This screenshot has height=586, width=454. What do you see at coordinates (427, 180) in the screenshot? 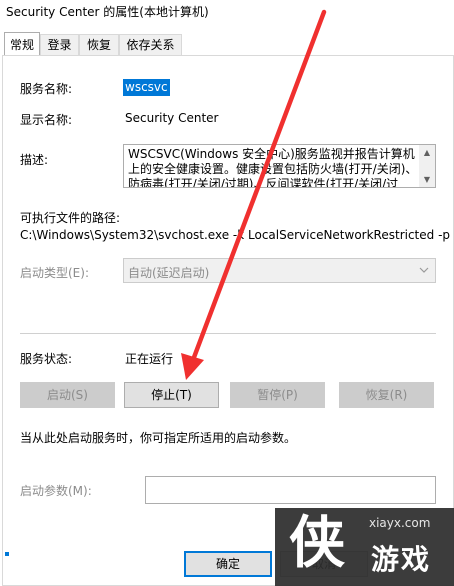
I see `scroll-down-icon: ▼` at bounding box center [427, 180].